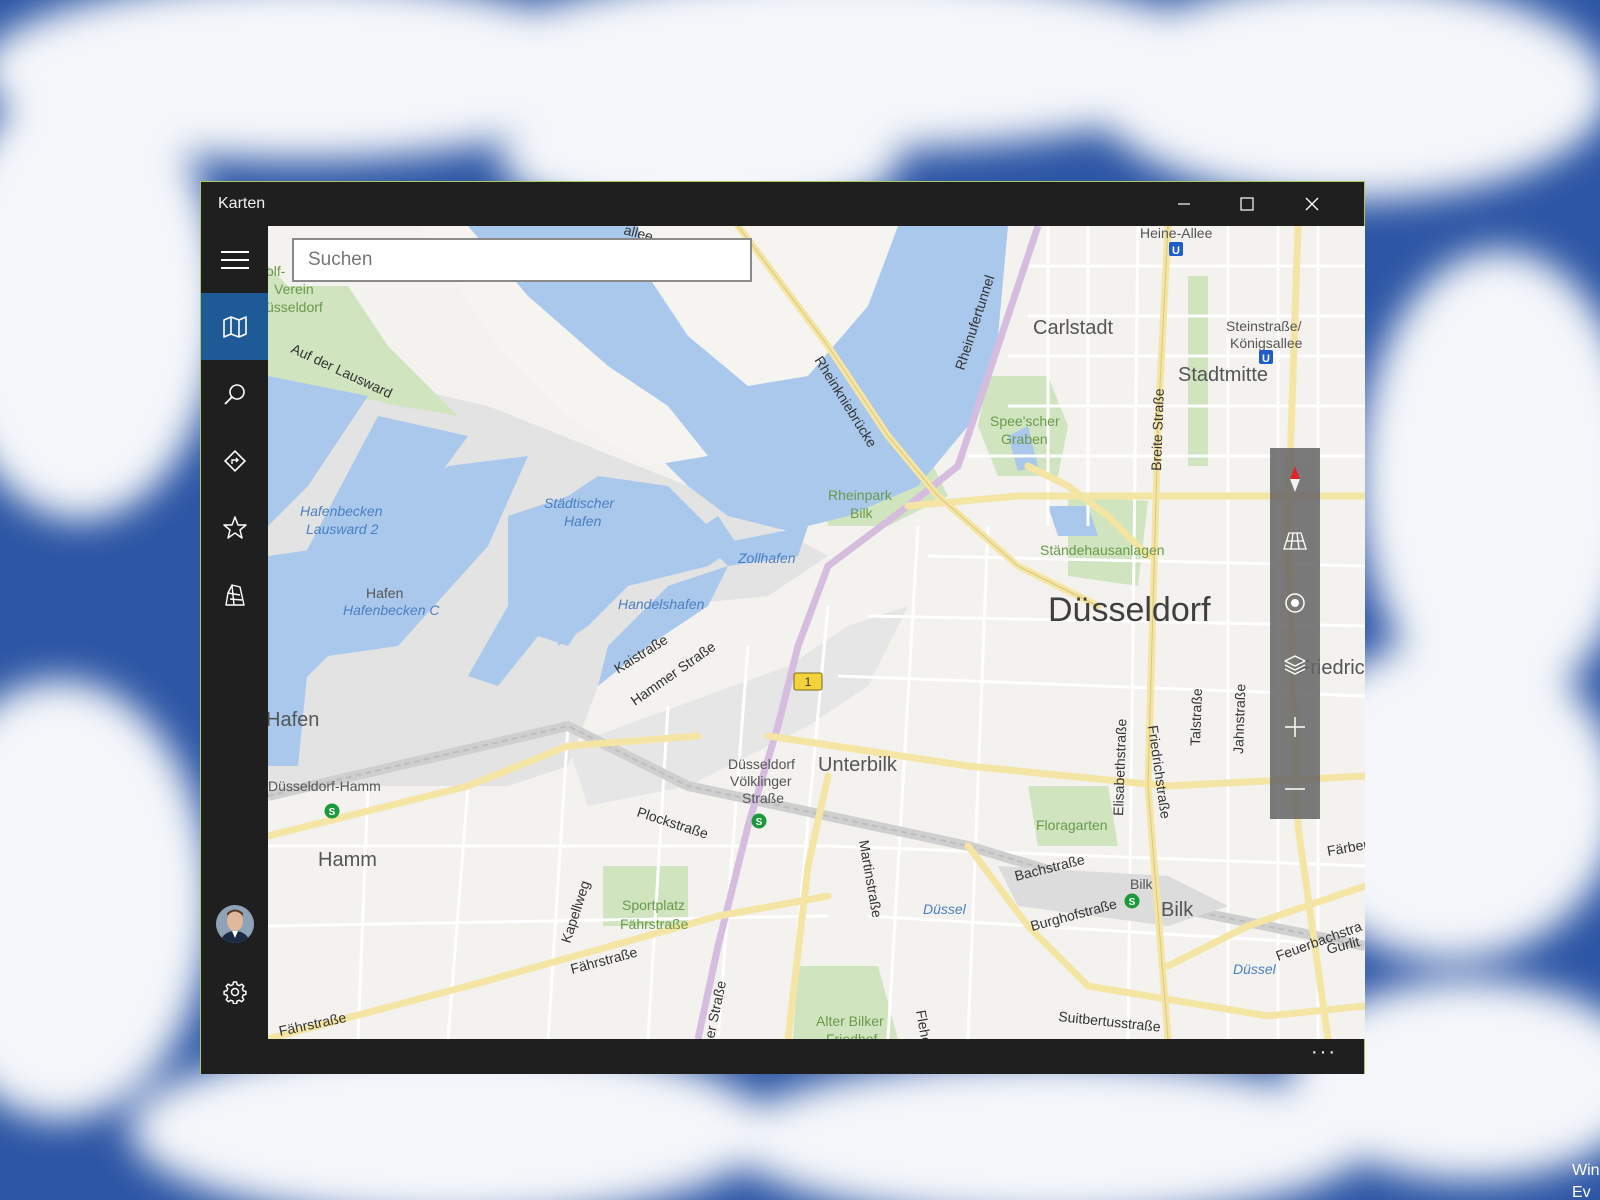 The image size is (1600, 1200). What do you see at coordinates (661, 604) in the screenshot?
I see `label-handelshafen: Handelshafen` at bounding box center [661, 604].